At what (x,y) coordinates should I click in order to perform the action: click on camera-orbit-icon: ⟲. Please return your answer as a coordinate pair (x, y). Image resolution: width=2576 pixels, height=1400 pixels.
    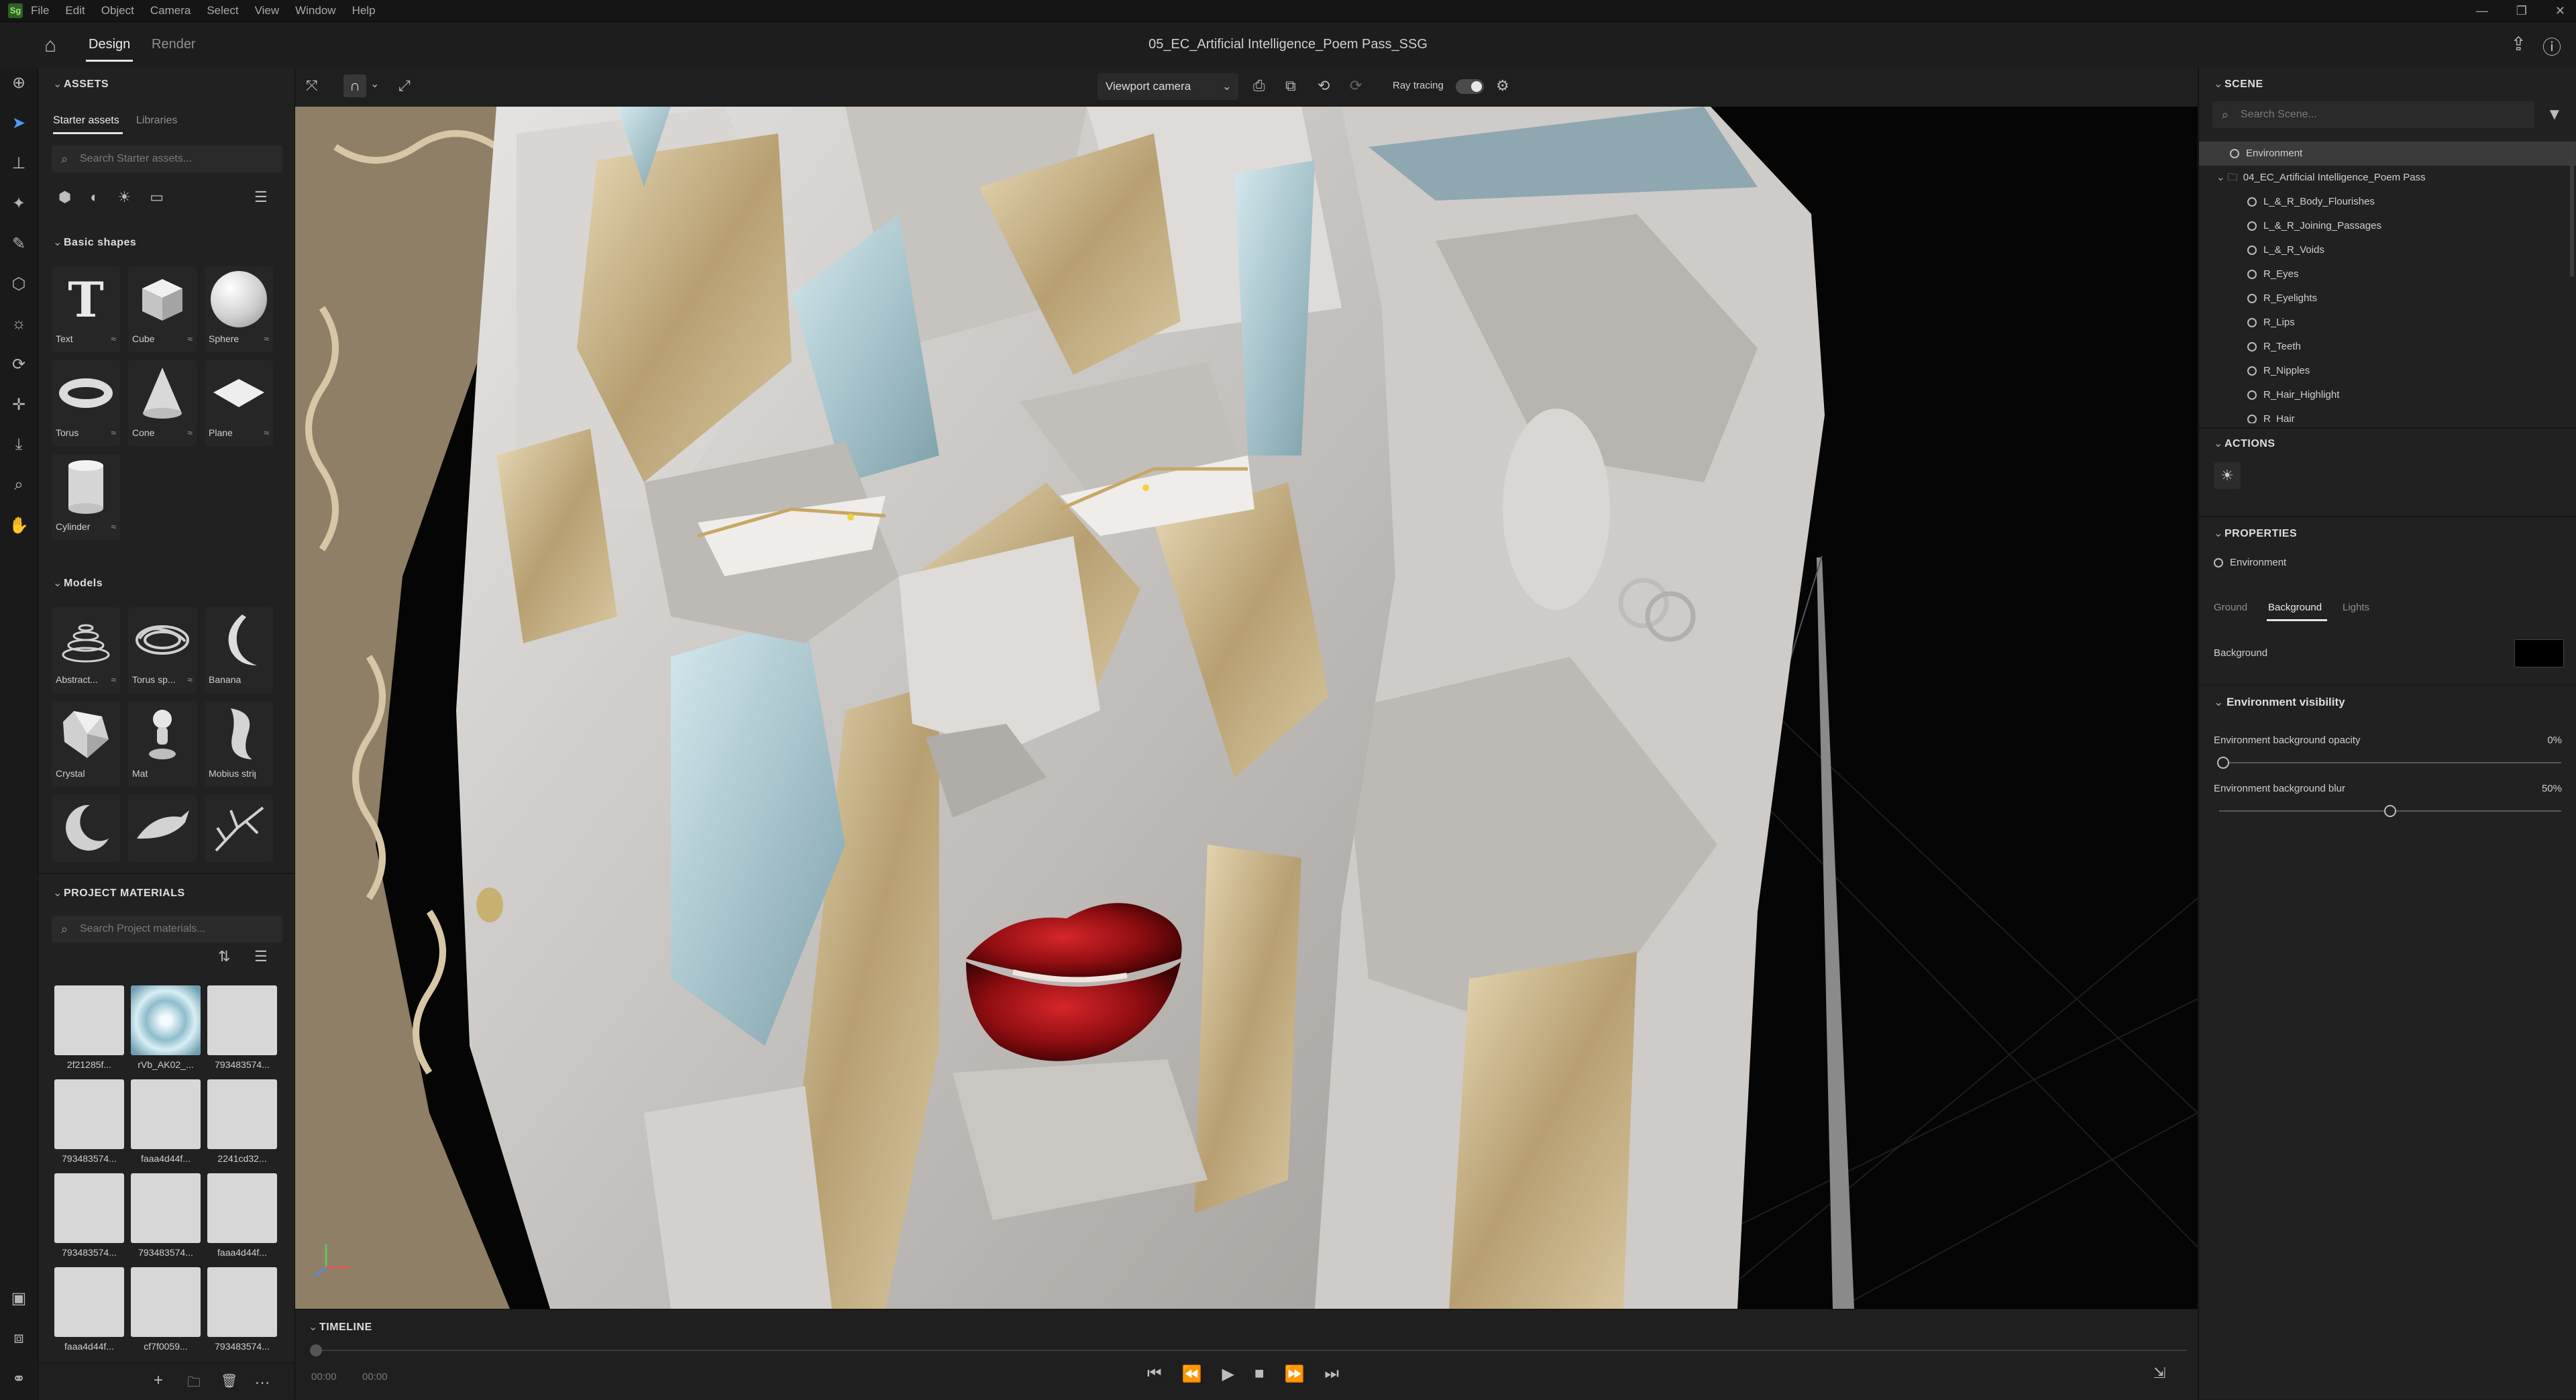
    Looking at the image, I should click on (1324, 86).